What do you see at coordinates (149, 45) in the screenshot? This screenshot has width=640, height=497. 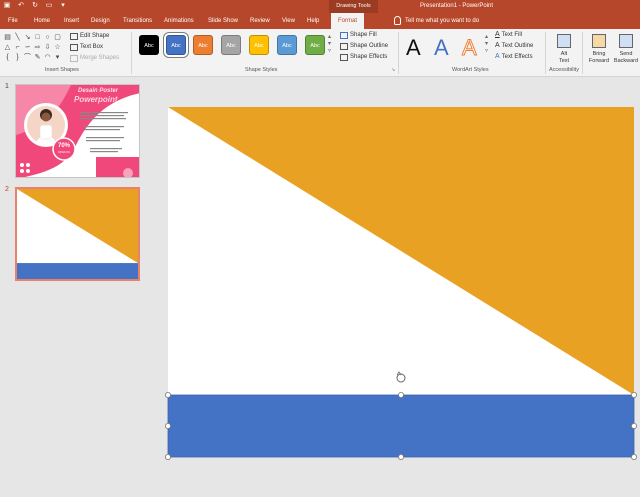 I see `style-swatch-black: Abc` at bounding box center [149, 45].